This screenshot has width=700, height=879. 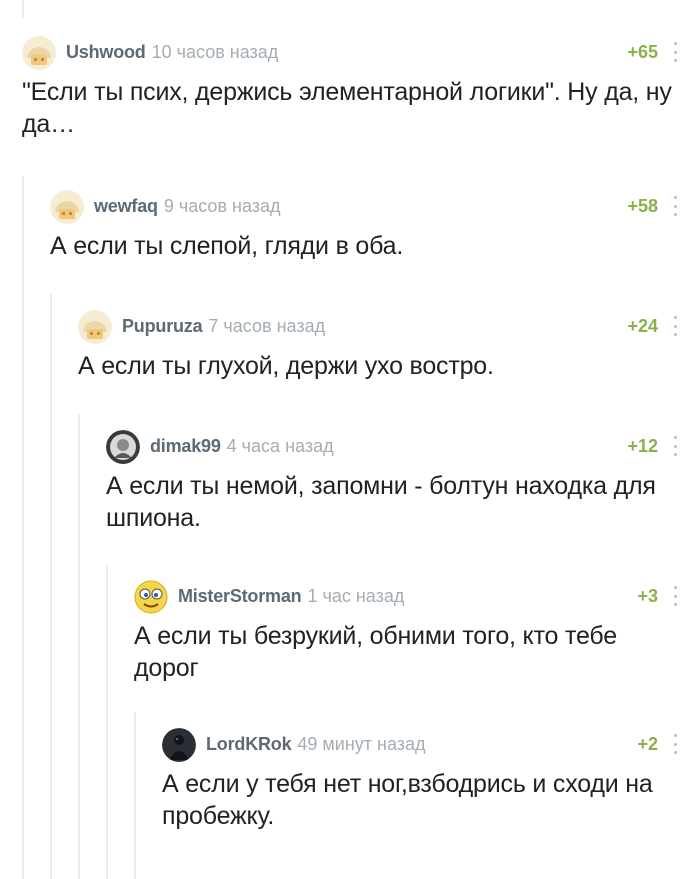 What do you see at coordinates (407, 598) in the screenshot?
I see `comment-header: MisterStorman 1 час назад +3` at bounding box center [407, 598].